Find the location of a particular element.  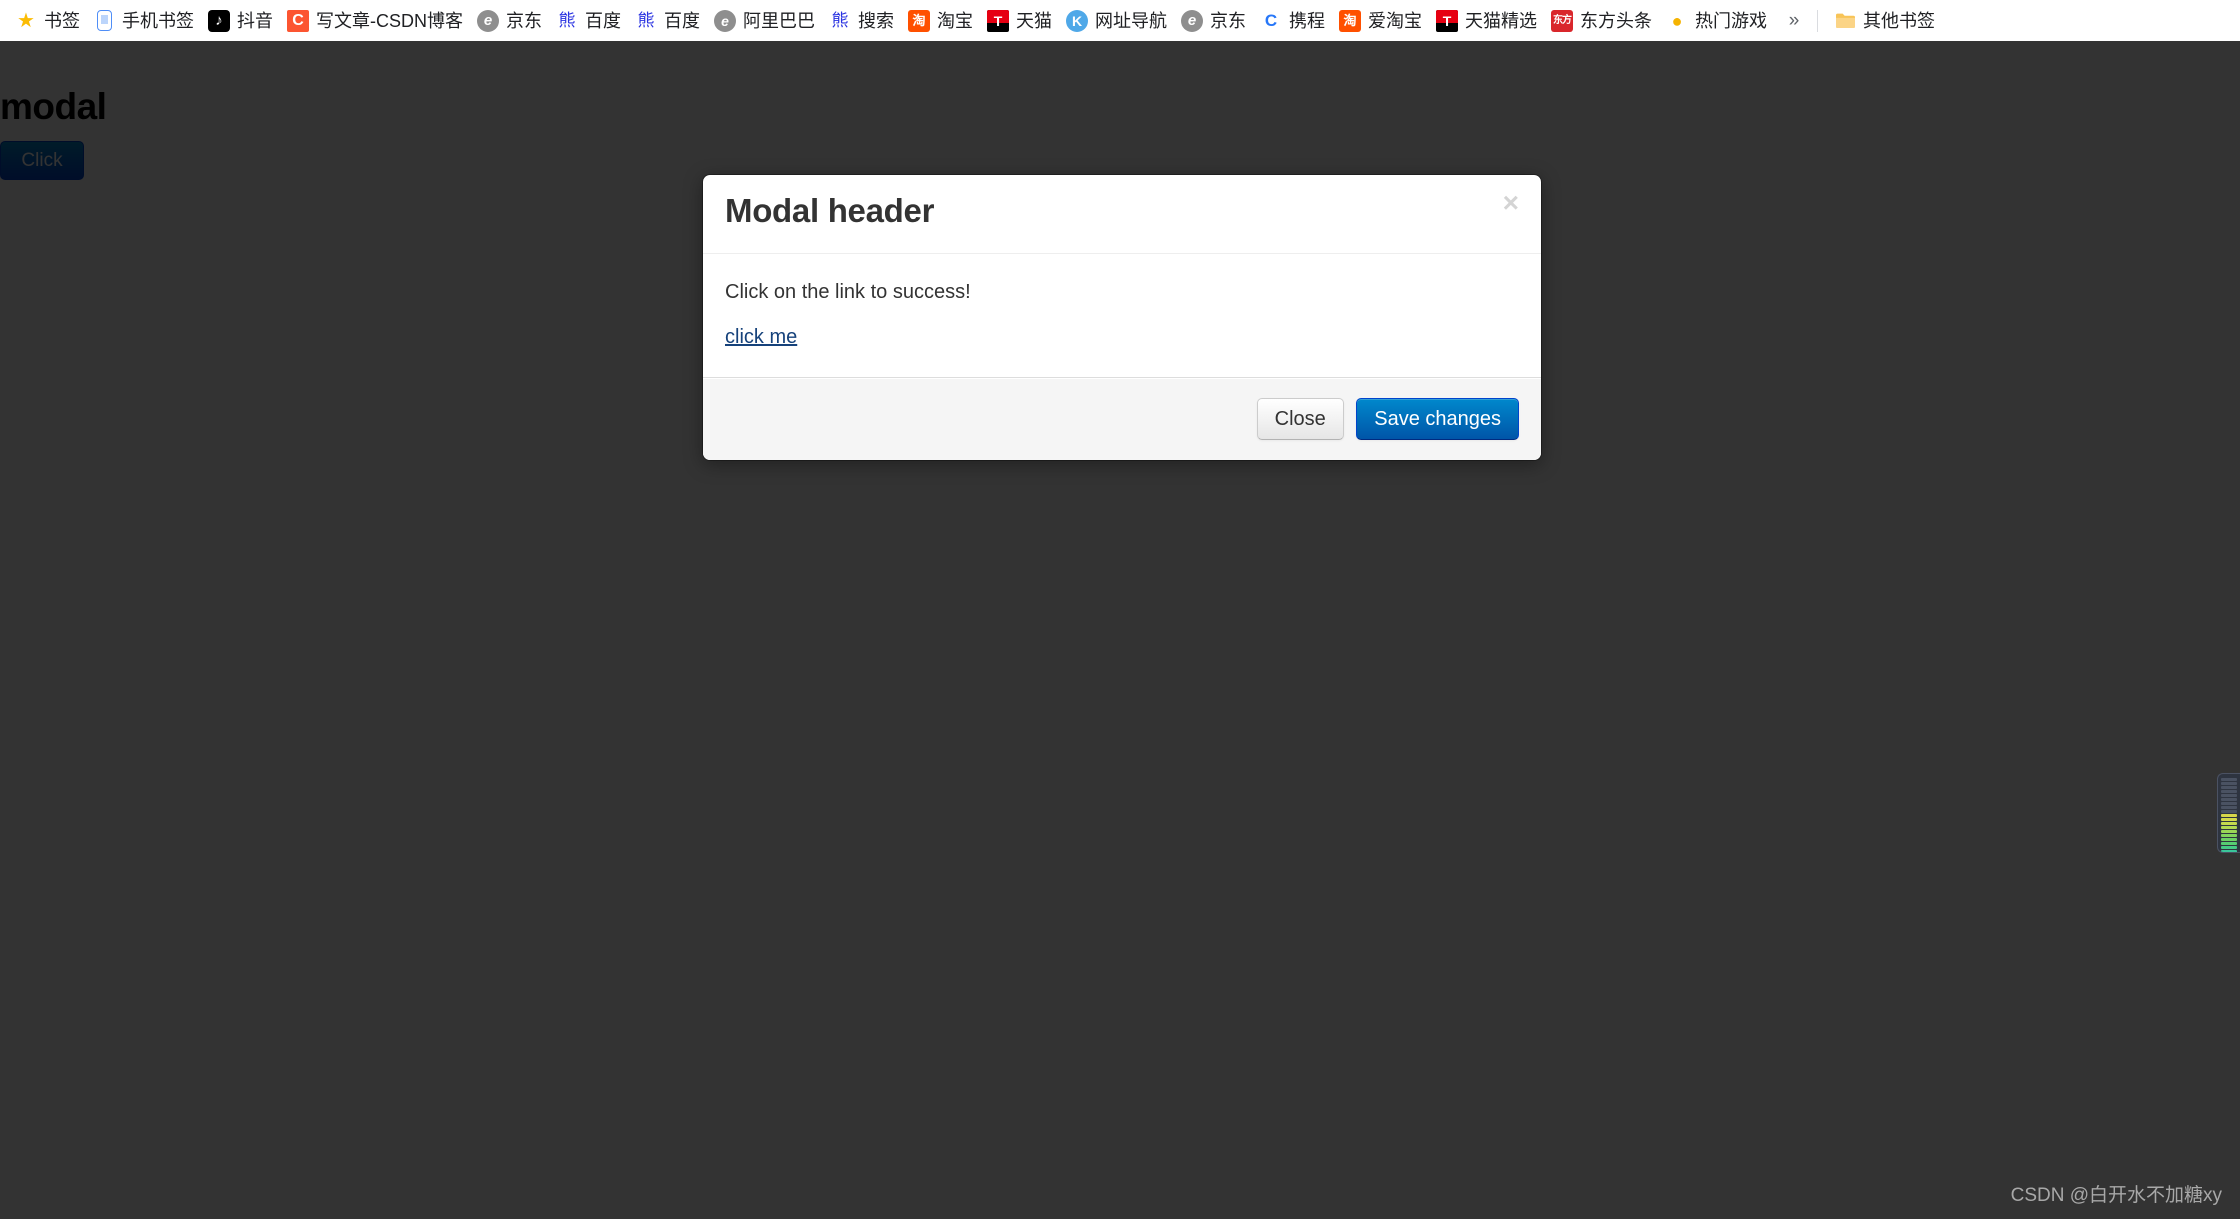

level-meter-widget is located at coordinates (2228, 813).